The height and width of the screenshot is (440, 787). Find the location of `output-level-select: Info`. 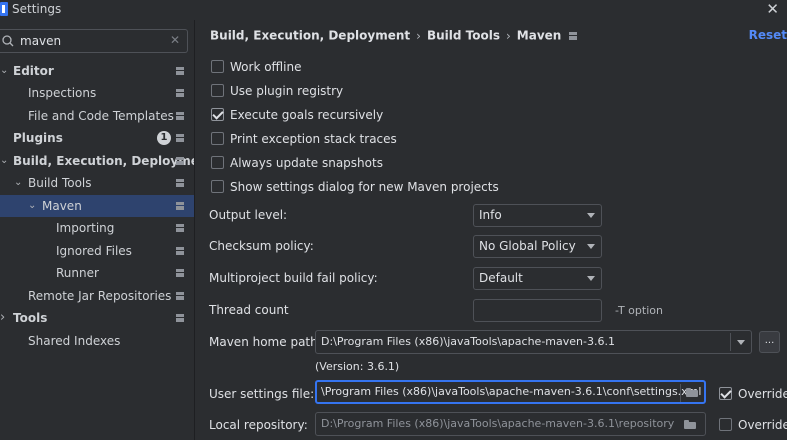

output-level-select: Info is located at coordinates (537, 215).